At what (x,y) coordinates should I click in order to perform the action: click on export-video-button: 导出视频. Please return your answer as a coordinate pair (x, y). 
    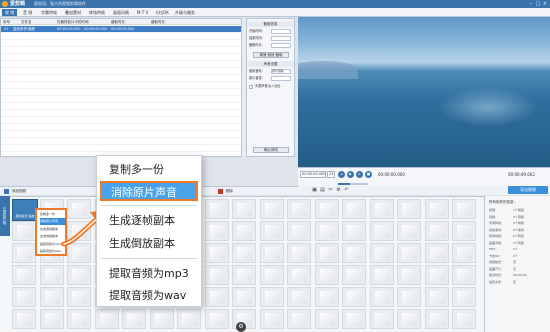
    Looking at the image, I should click on (528, 190).